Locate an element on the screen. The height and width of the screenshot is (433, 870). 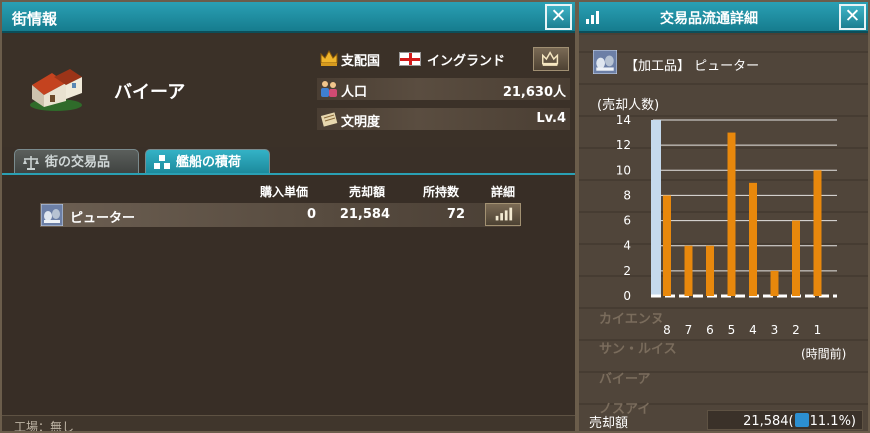
item-quantity: 72 is located at coordinates (455, 214).